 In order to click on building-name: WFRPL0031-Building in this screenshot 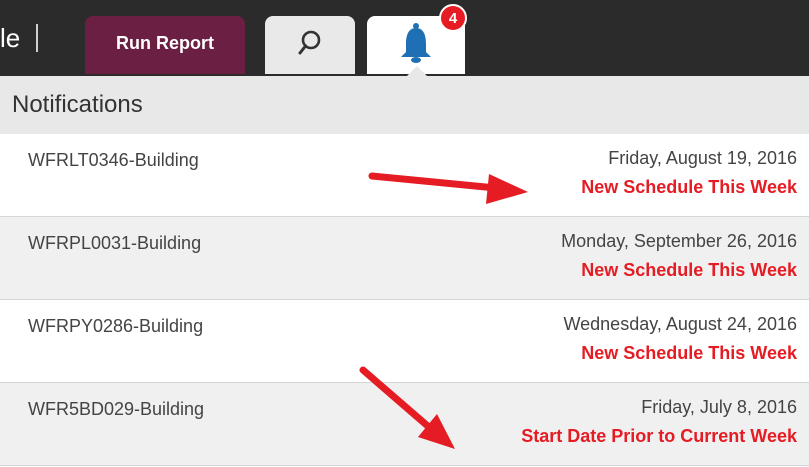, I will do `click(115, 243)`.